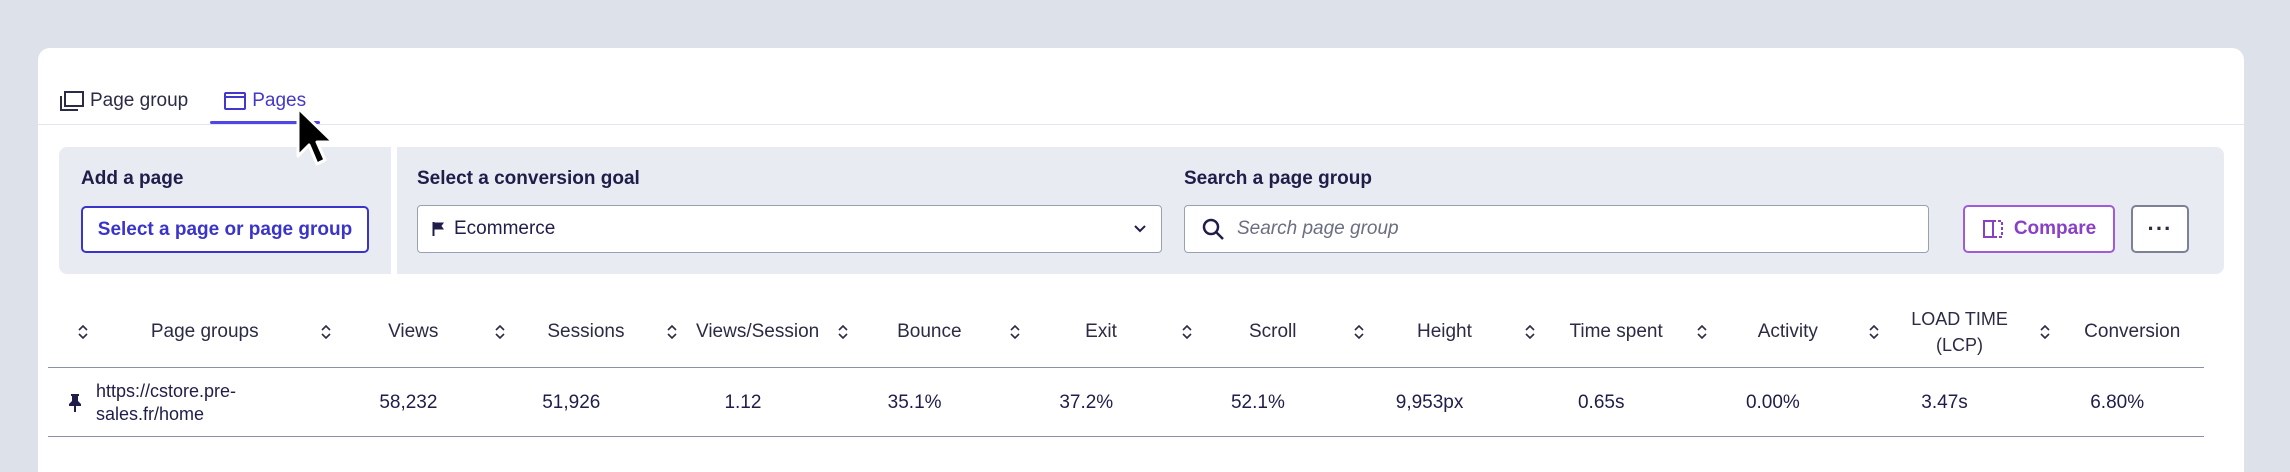 This screenshot has width=2290, height=472. What do you see at coordinates (176, 403) in the screenshot?
I see `page-url: https://cstore.pre-sales.fr/home` at bounding box center [176, 403].